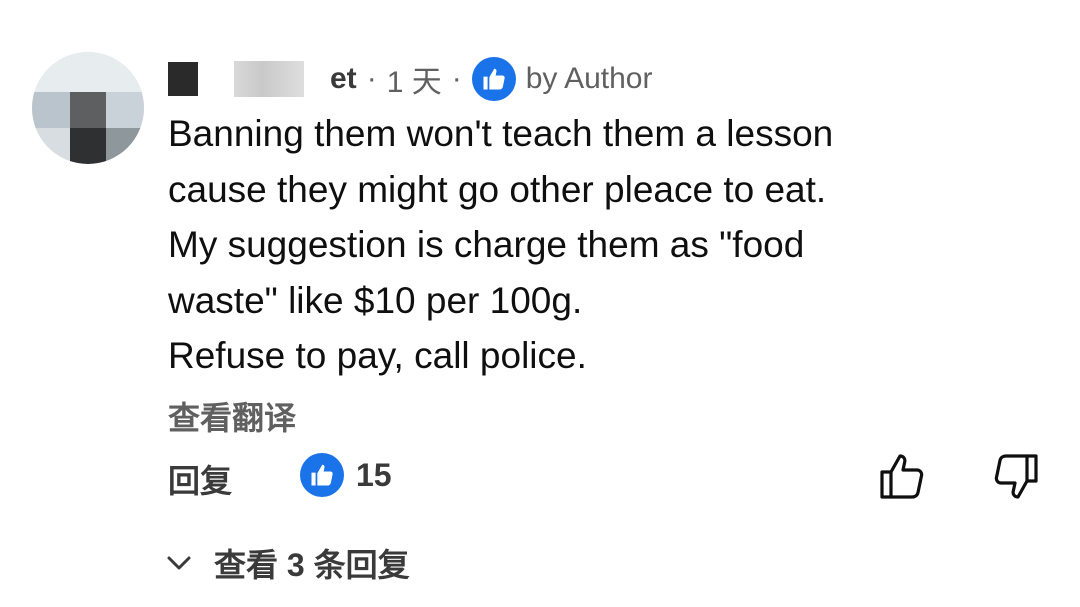 This screenshot has height=607, width=1080. I want to click on comment-header: et · 1 天 · by Author, so click(410, 79).